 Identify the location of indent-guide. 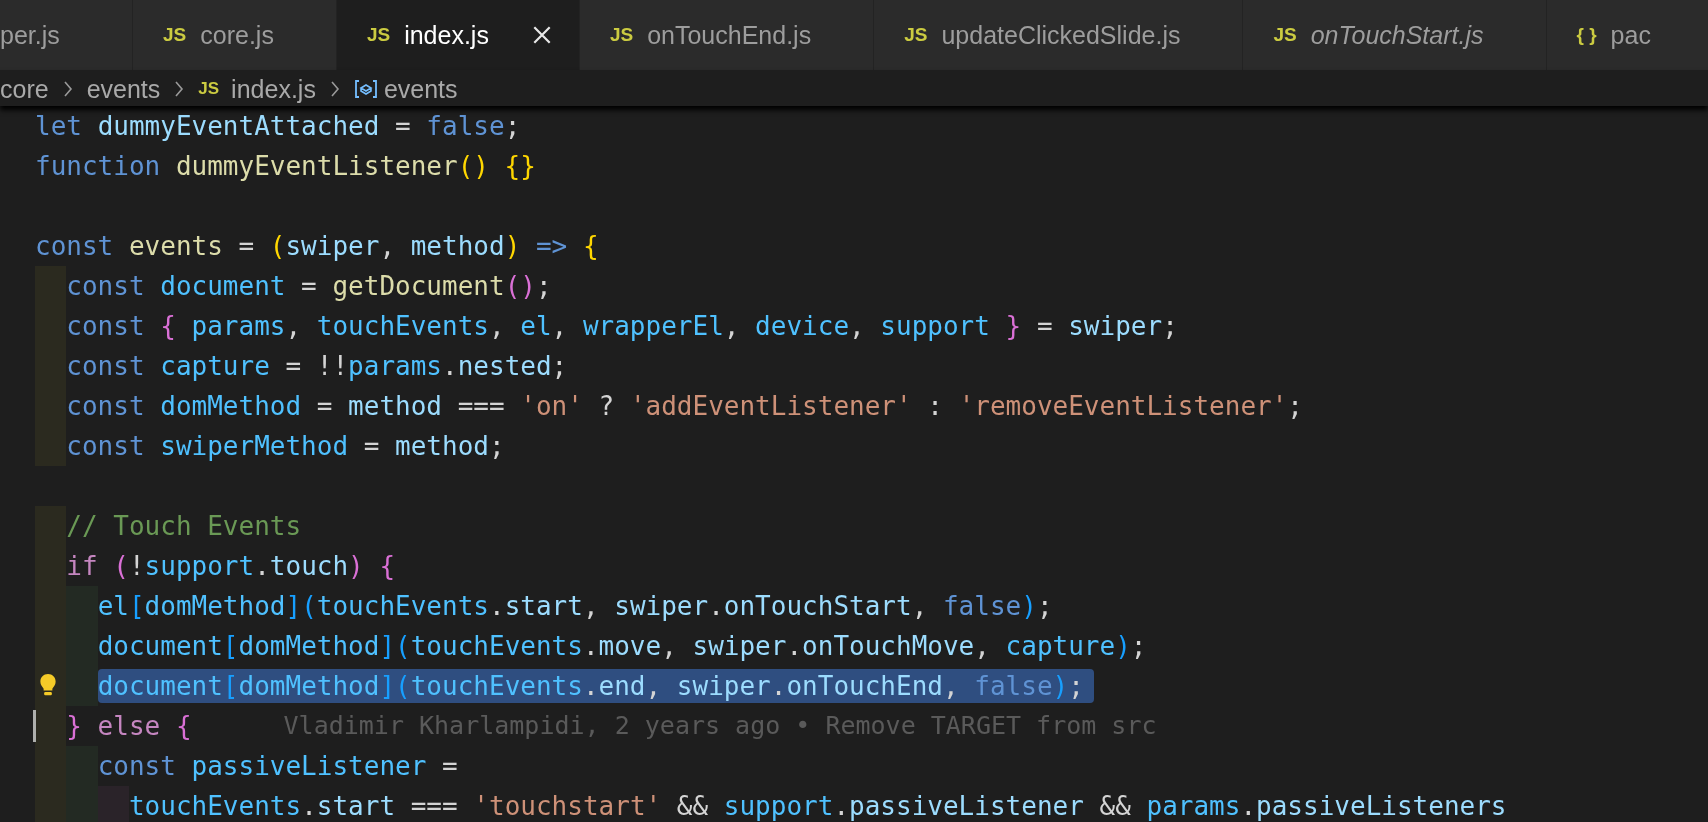
(82, 686).